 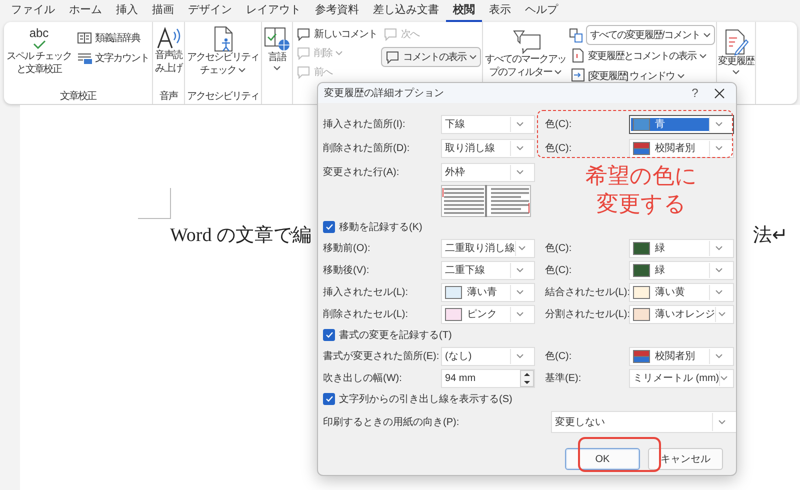 I want to click on color-dropdown: 二重下線, so click(x=488, y=270).